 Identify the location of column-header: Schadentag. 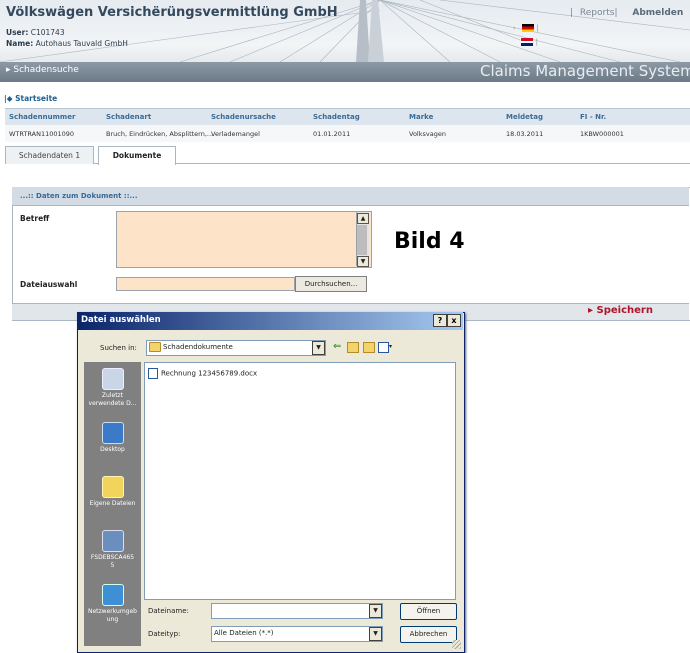
(336, 117).